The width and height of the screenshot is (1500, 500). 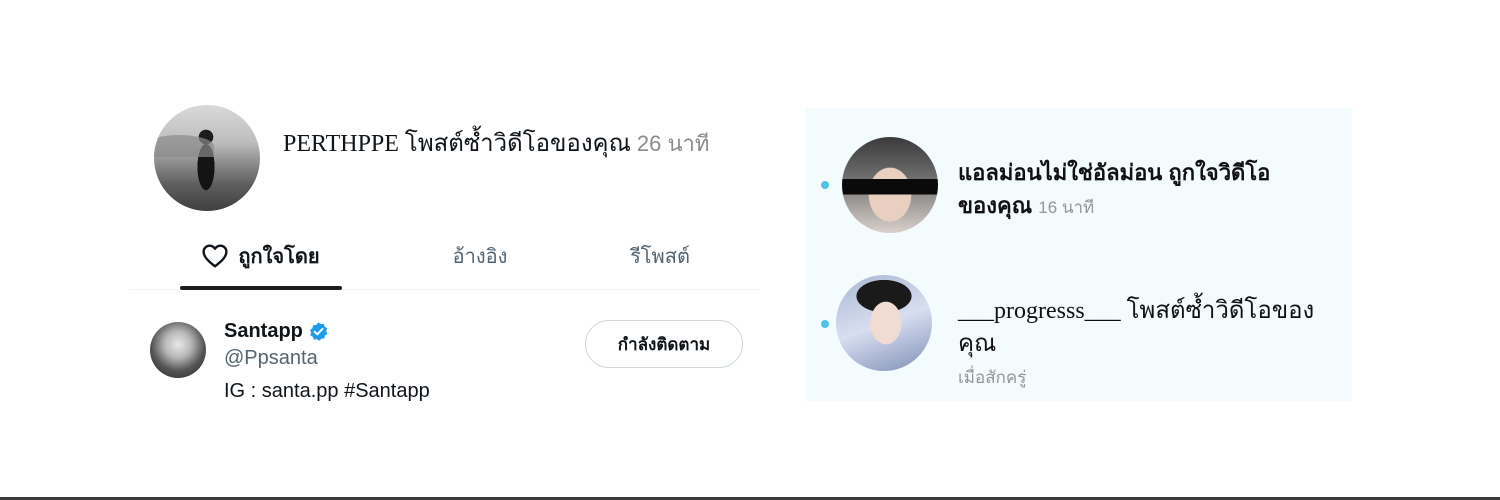 I want to click on tab-quotes-label: อ้างอิง, so click(x=480, y=257).